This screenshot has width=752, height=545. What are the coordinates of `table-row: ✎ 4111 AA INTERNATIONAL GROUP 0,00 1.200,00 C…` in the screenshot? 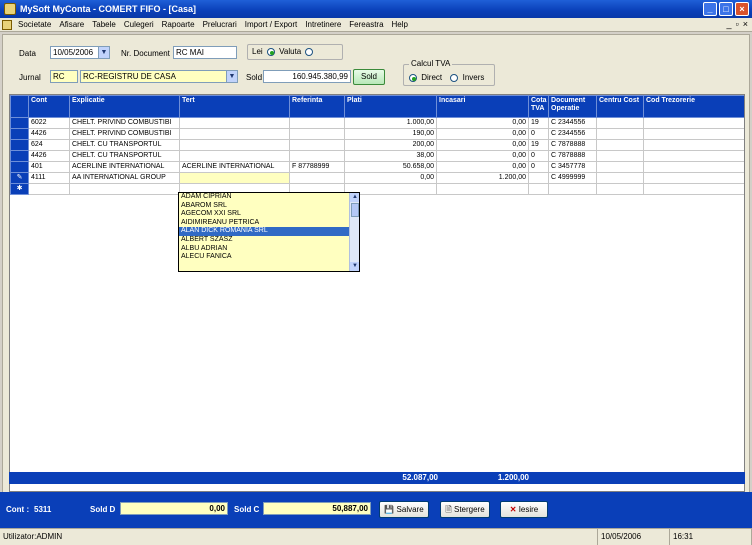 It's located at (377, 178).